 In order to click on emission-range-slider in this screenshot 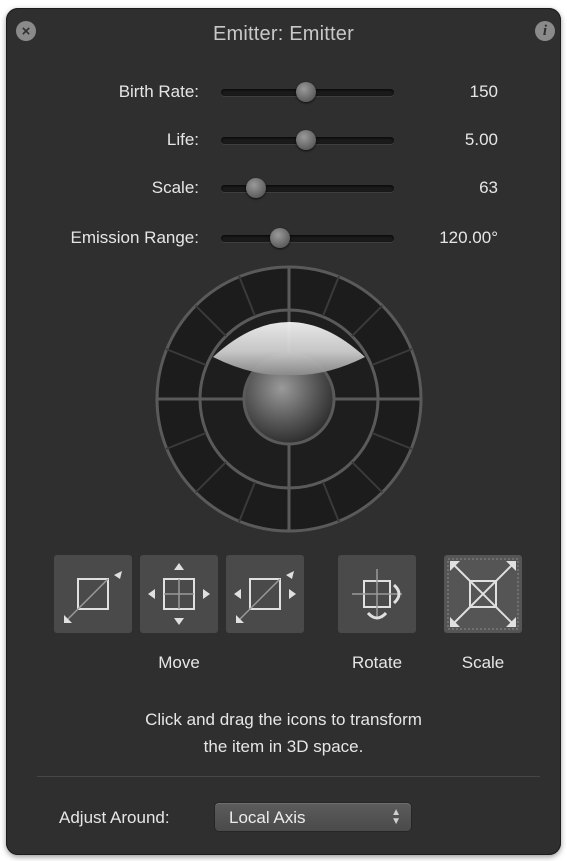, I will do `click(307, 238)`.